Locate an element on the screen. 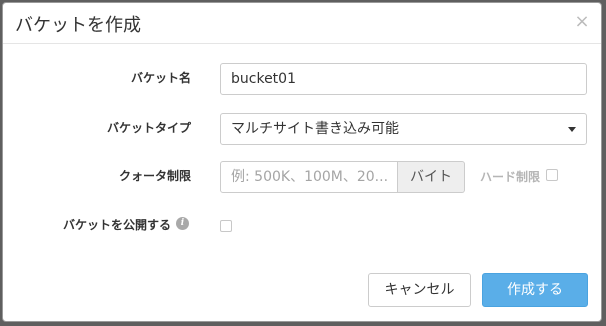 The width and height of the screenshot is (606, 326). hard-limit-checkbox is located at coordinates (552, 175).